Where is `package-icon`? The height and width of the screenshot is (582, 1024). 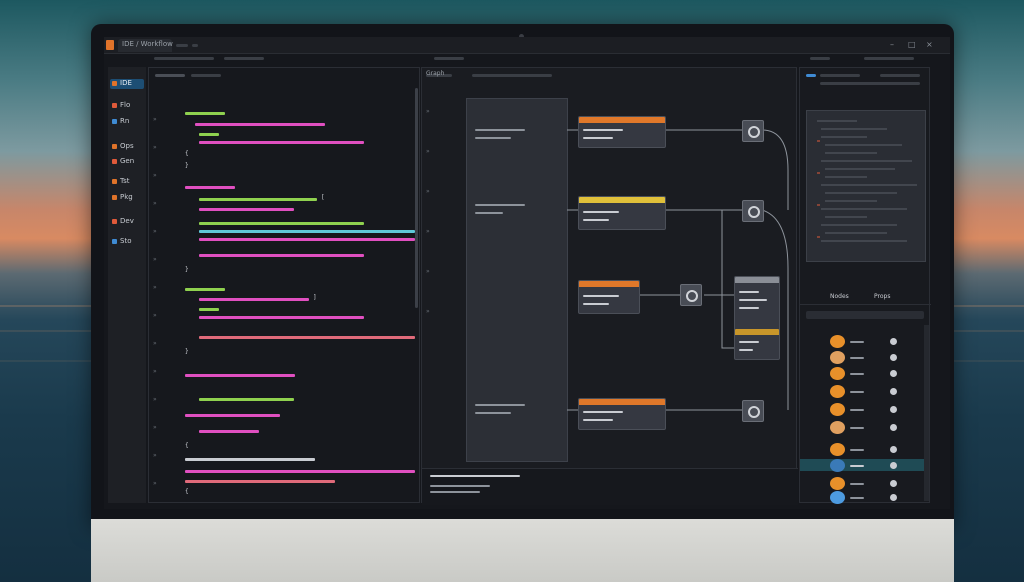 package-icon is located at coordinates (114, 197).